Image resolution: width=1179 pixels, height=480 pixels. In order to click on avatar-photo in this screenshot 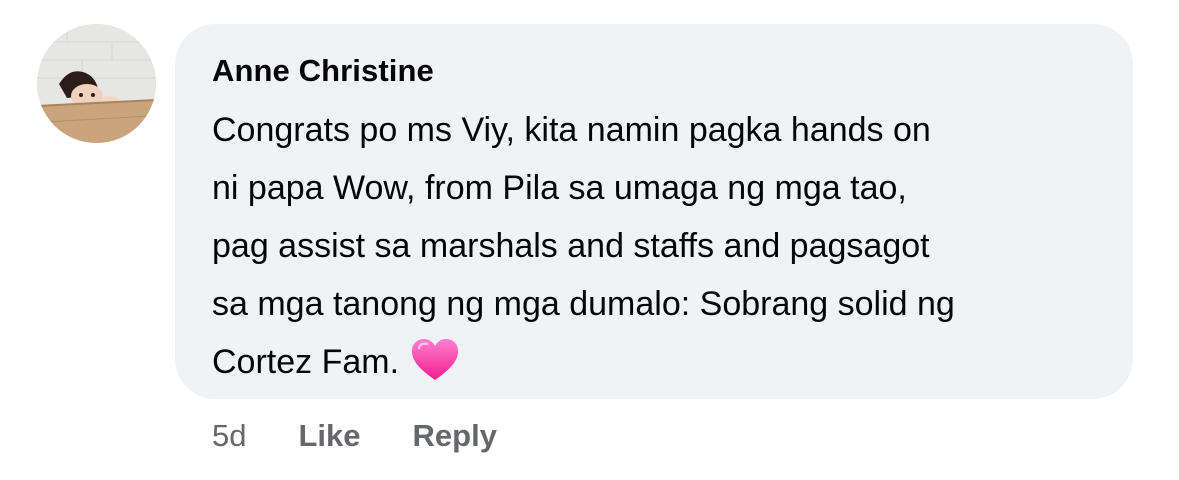, I will do `click(96, 83)`.